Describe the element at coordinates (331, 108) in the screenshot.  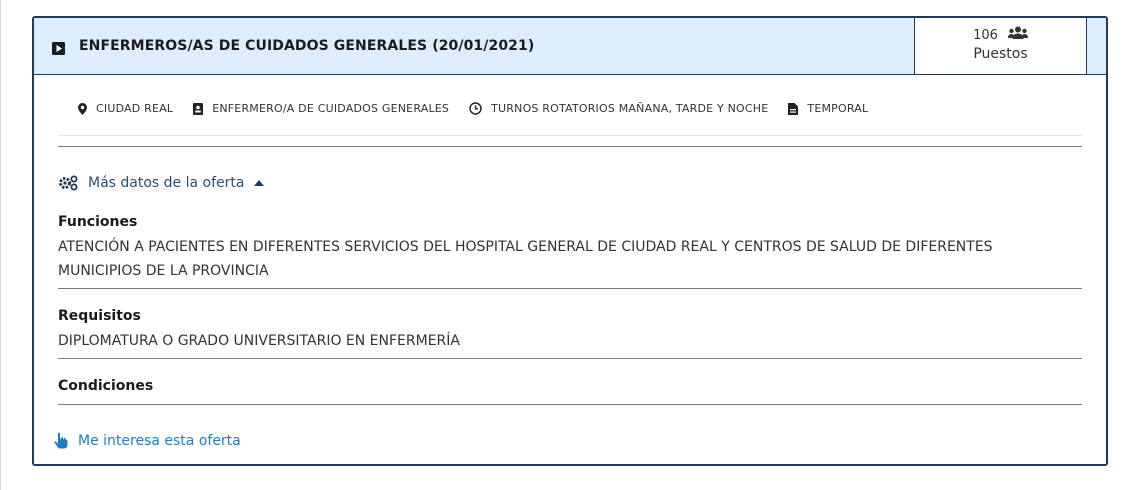
I see `tag-label: ENFERMERO/A DE CUIDADOS GENERALES` at that location.